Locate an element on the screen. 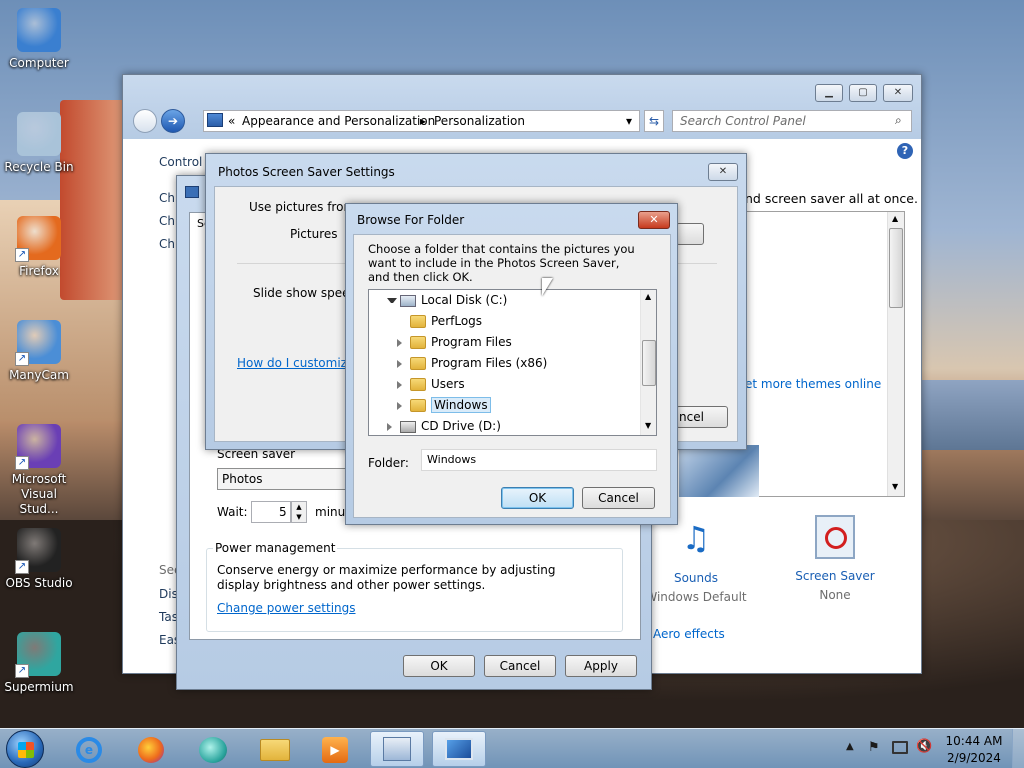 The image size is (1024, 768). address-dropdown-icon: ▾ is located at coordinates (629, 121).